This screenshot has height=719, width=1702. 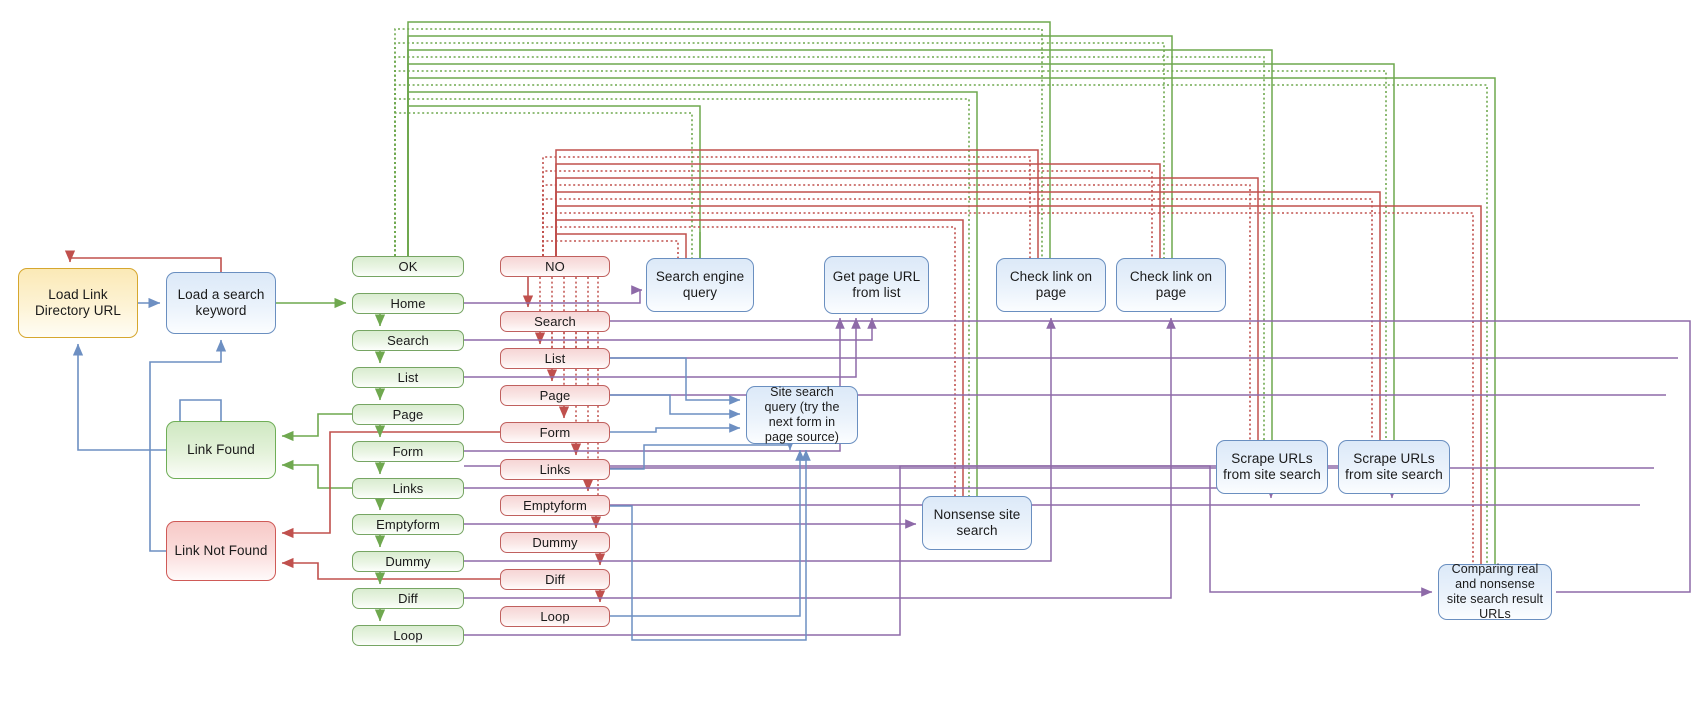 I want to click on node-no-search: Search, so click(x=555, y=321).